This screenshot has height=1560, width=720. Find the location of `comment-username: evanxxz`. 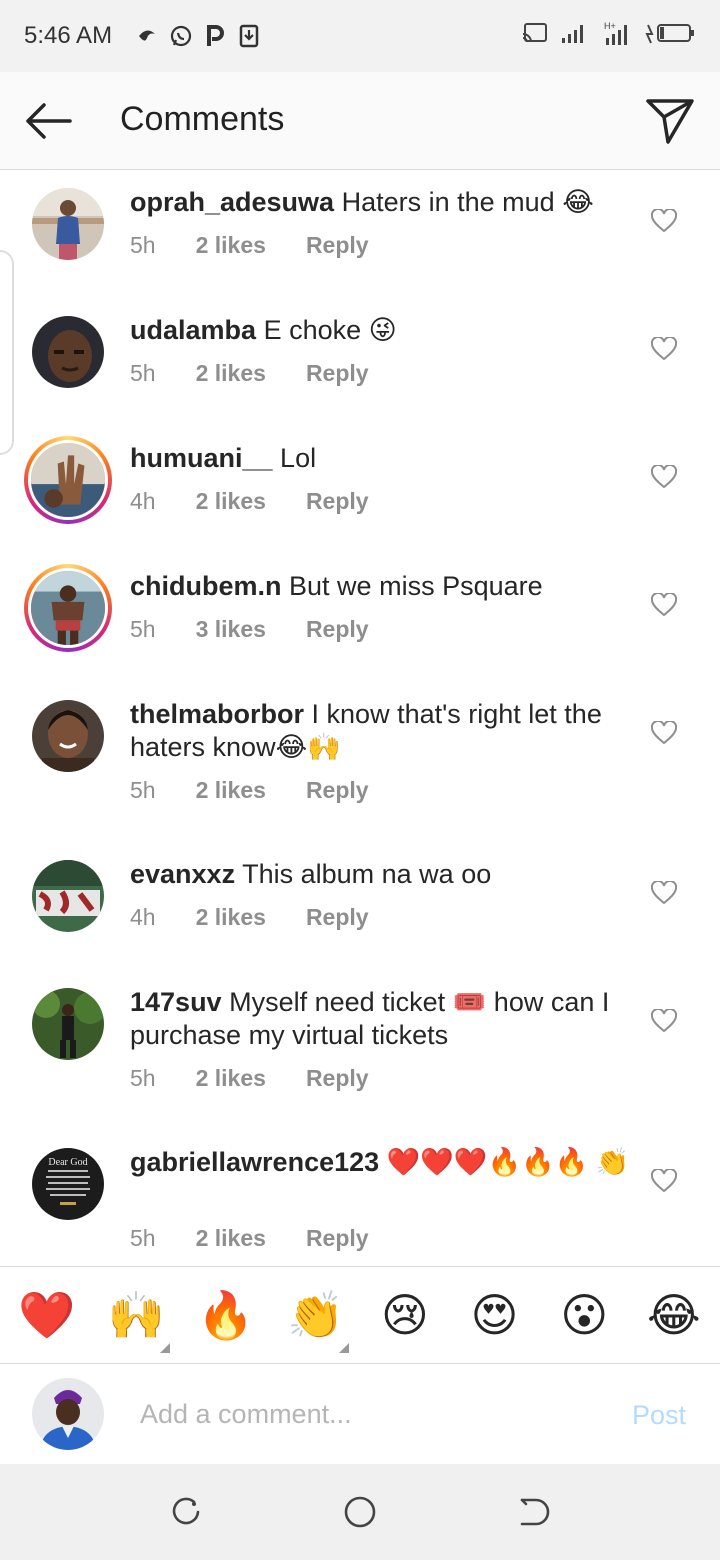

comment-username: evanxxz is located at coordinates (182, 874).